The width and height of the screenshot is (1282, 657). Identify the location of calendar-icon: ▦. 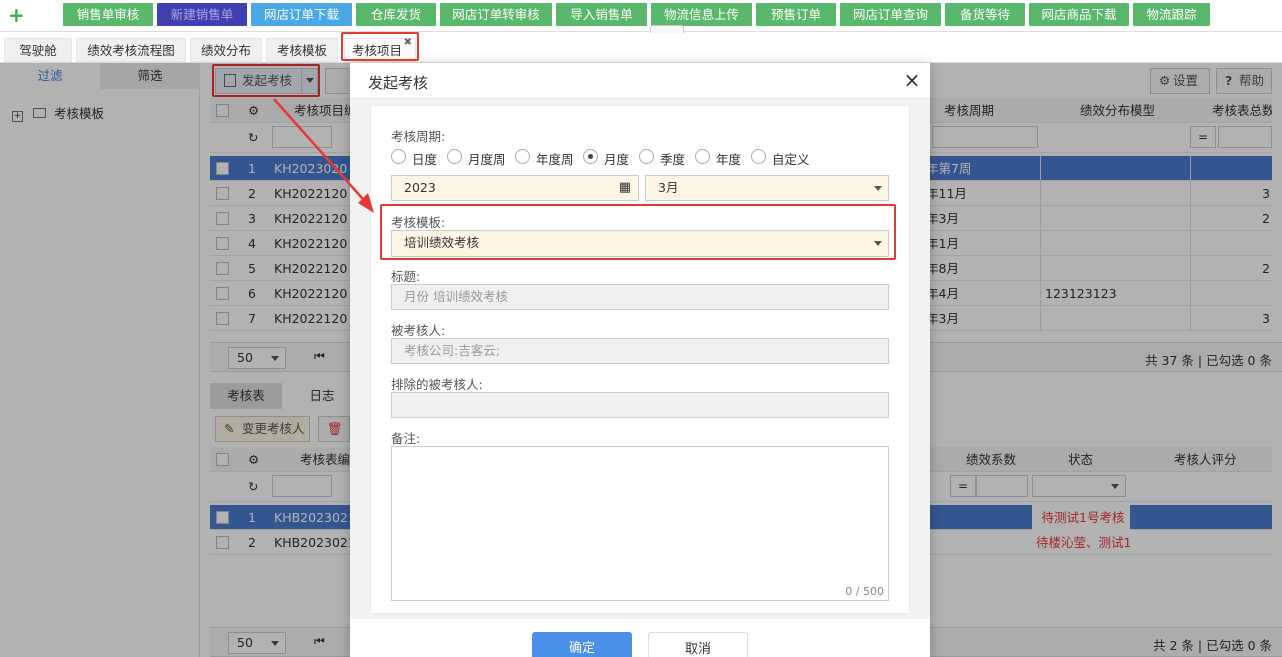
(625, 188).